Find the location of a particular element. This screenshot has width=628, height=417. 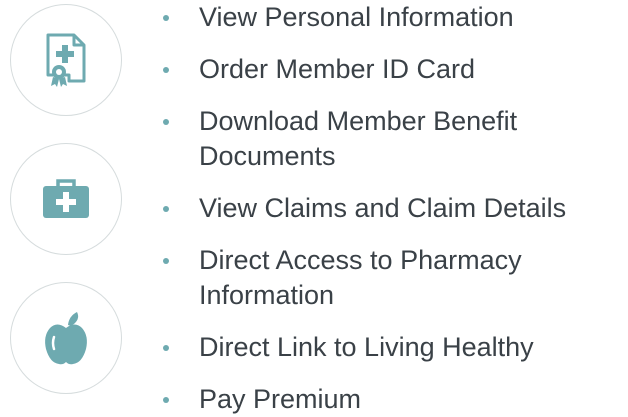

apple-icon is located at coordinates (66, 338).